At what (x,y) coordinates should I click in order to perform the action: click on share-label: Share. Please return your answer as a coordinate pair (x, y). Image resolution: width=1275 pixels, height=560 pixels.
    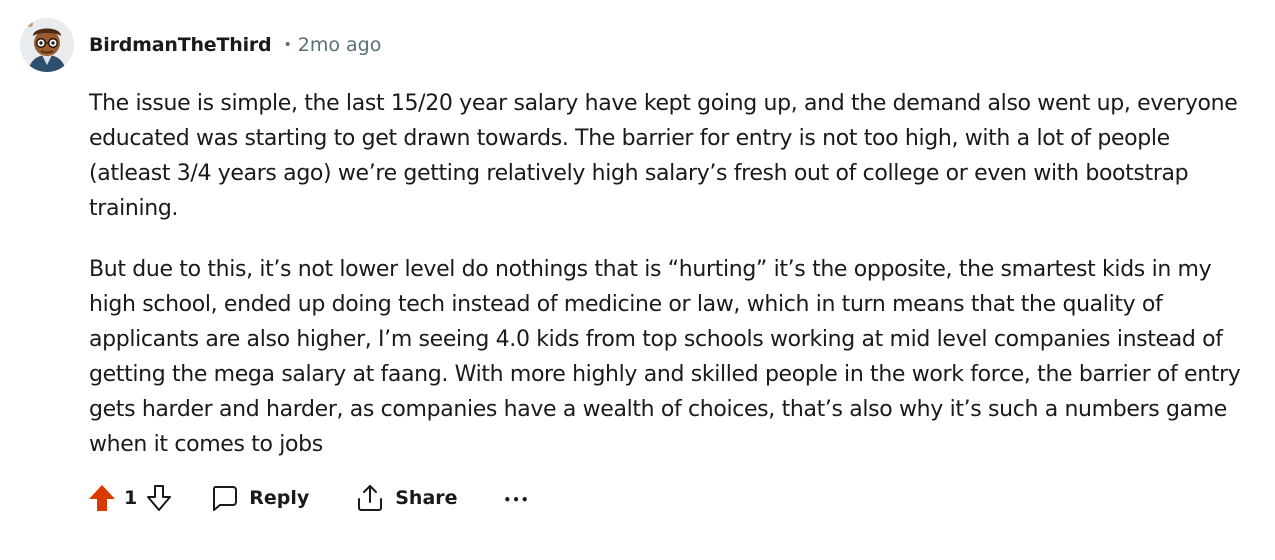
    Looking at the image, I should click on (426, 498).